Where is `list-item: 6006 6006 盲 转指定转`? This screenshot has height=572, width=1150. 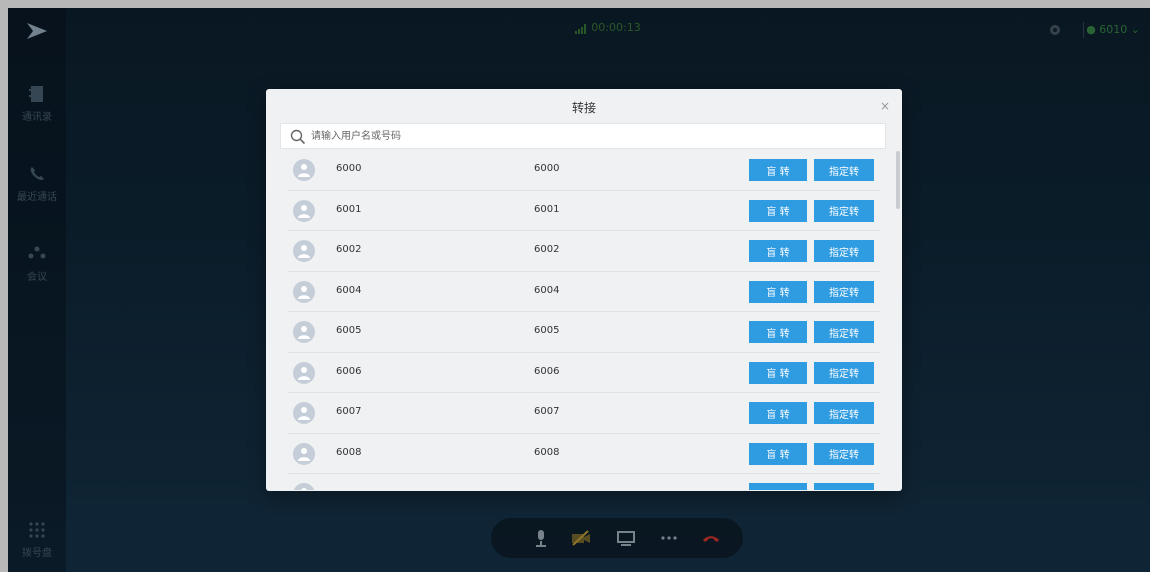
list-item: 6006 6006 盲 转指定转 is located at coordinates (584, 373).